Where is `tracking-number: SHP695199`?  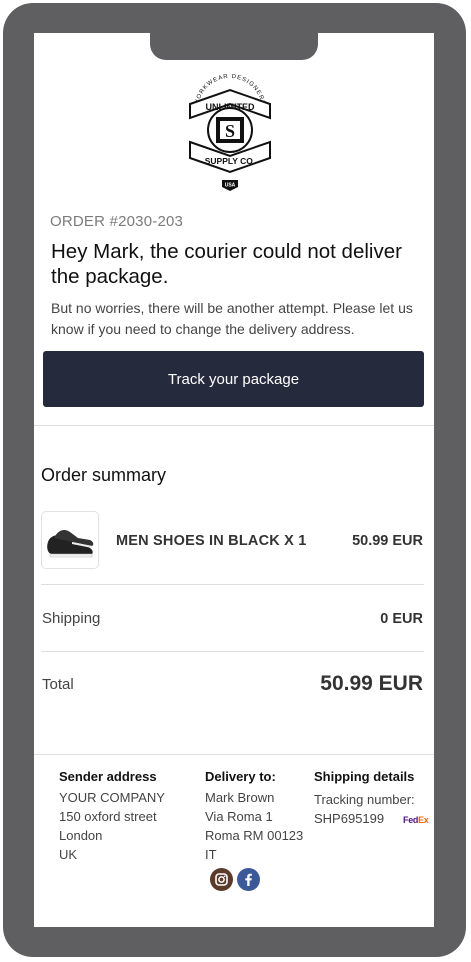 tracking-number: SHP695199 is located at coordinates (349, 818).